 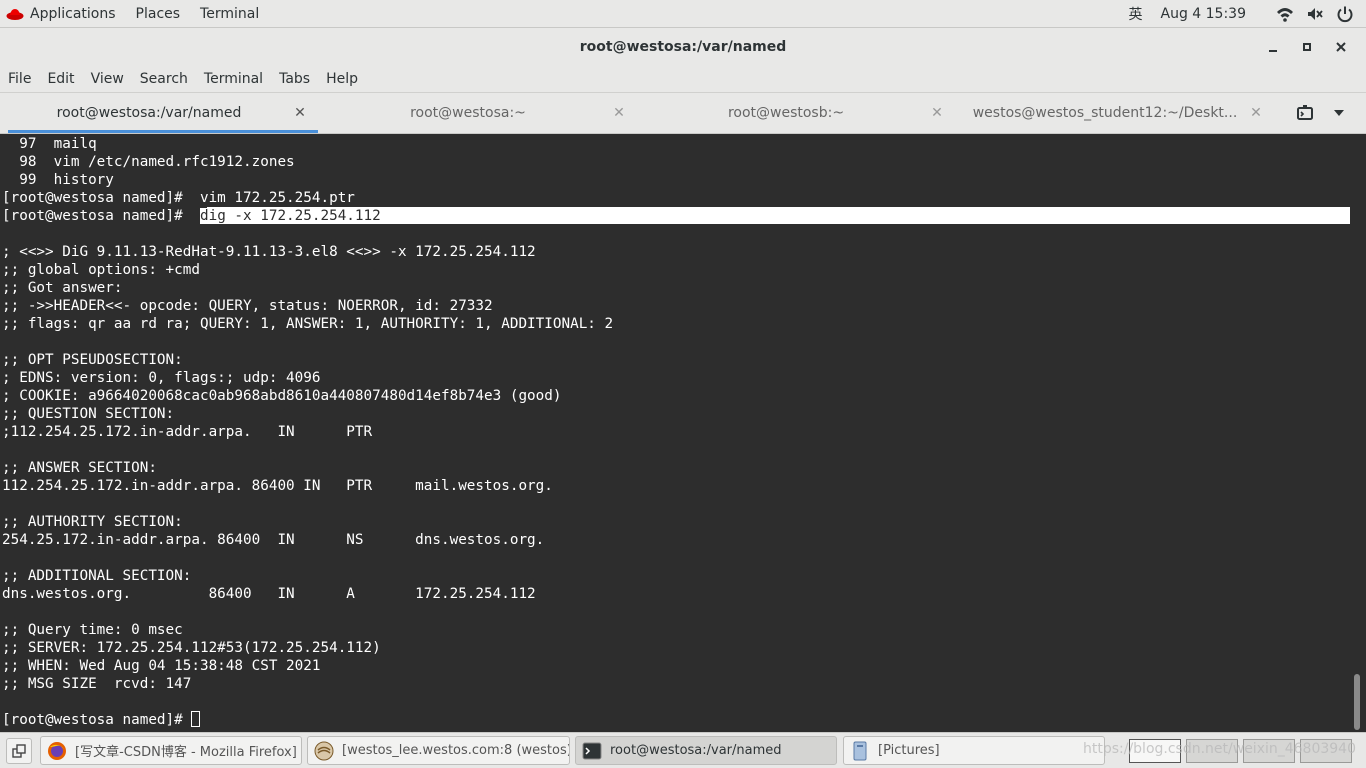 I want to click on chevron-down-icon, so click(x=1339, y=113).